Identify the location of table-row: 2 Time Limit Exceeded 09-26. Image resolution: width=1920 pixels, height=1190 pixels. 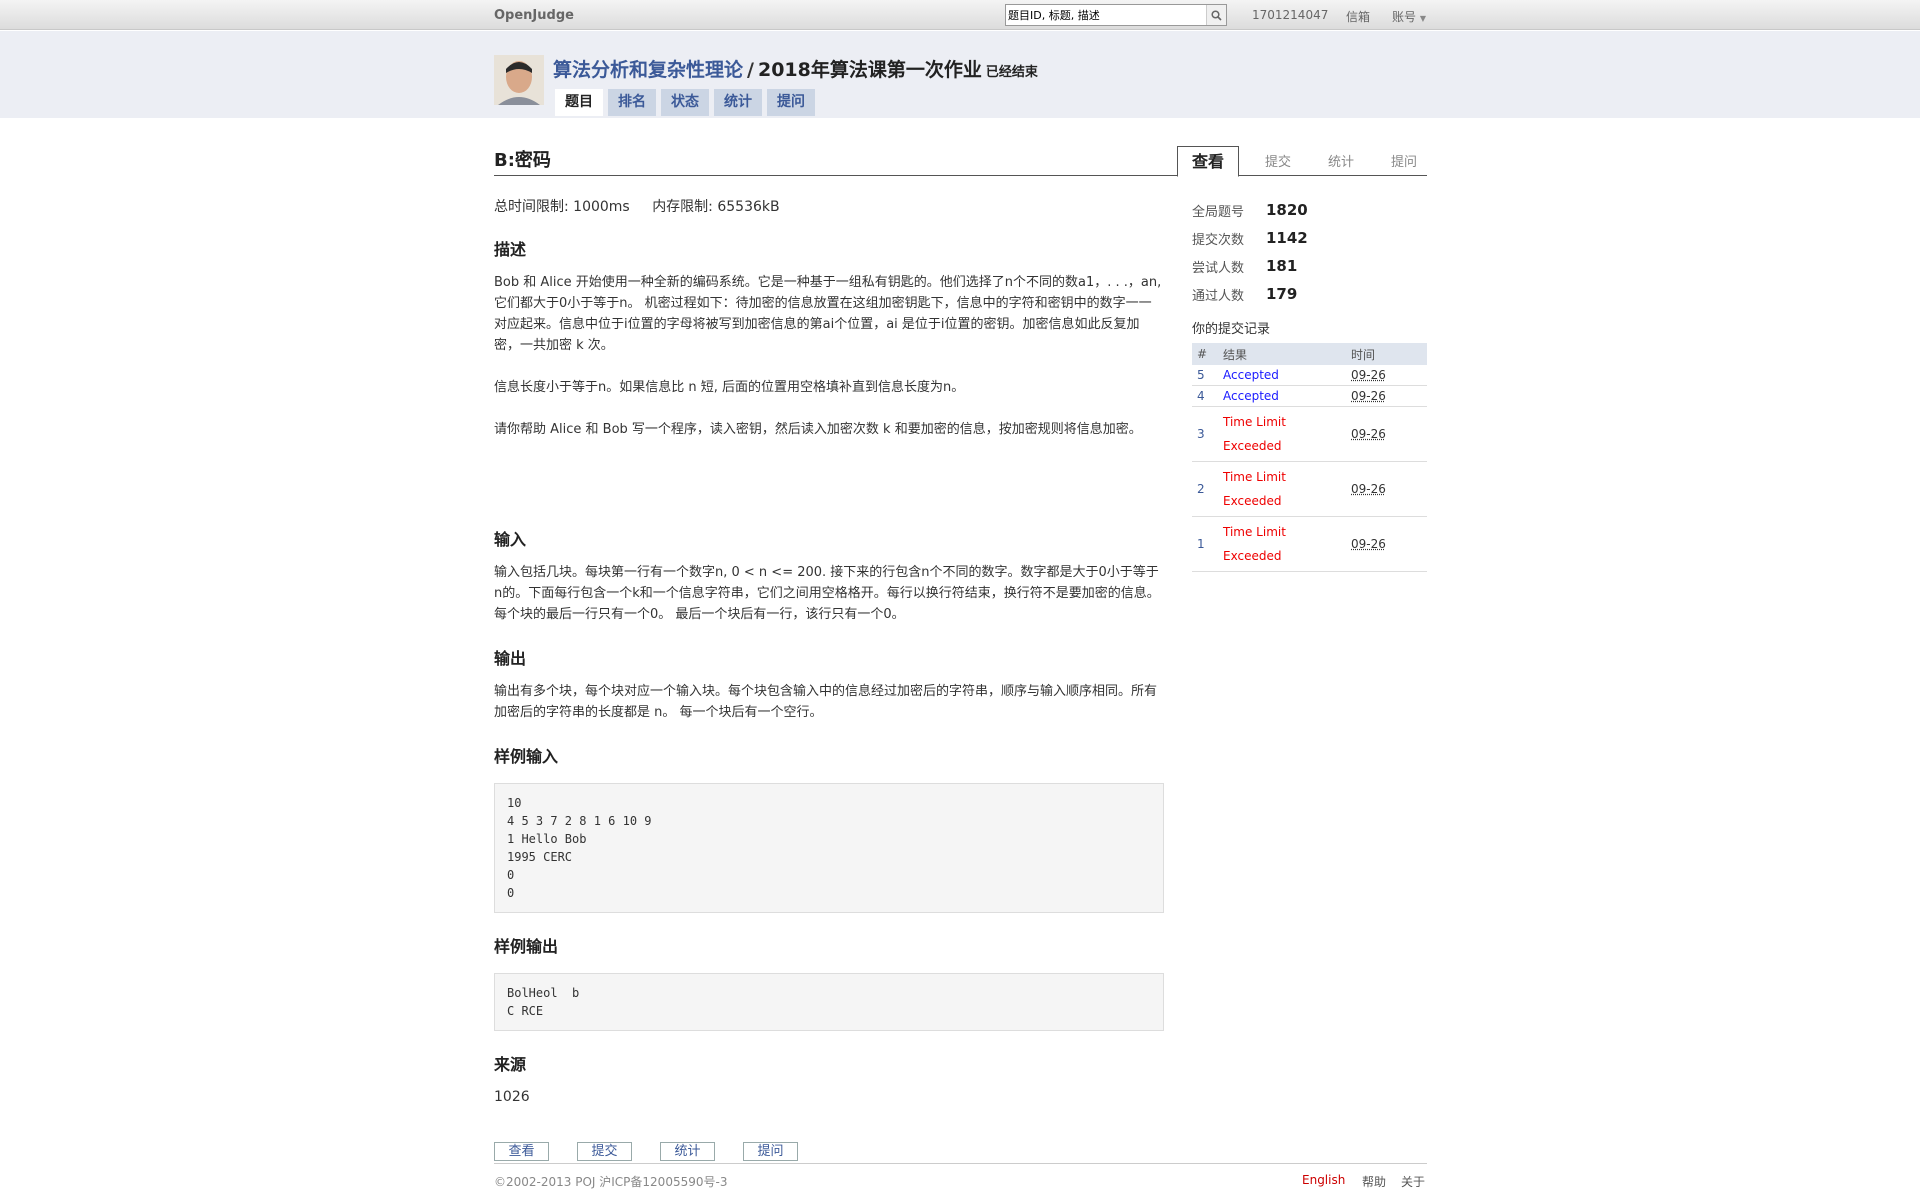
(1309, 489).